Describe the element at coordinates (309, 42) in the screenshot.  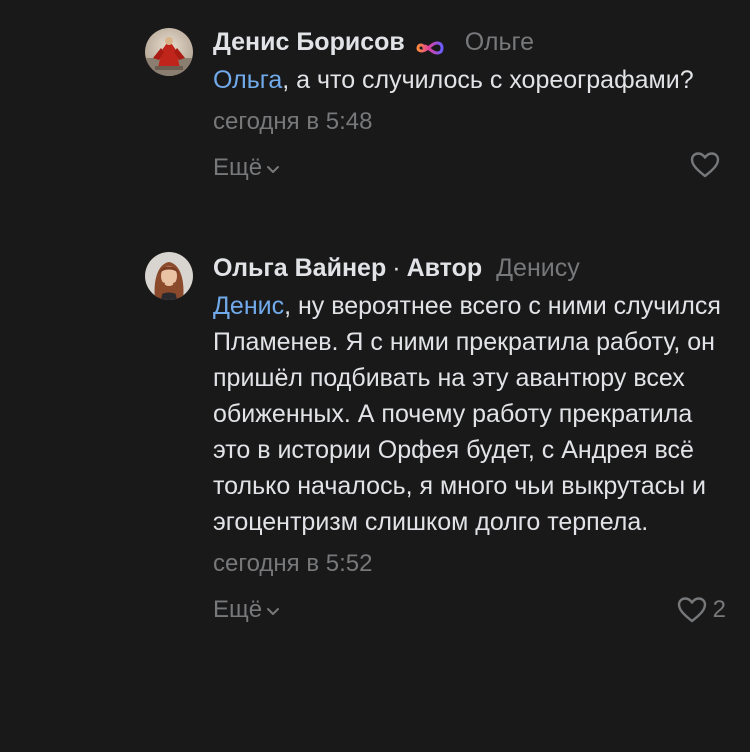
I see `author-name: Денис Борисов` at that location.